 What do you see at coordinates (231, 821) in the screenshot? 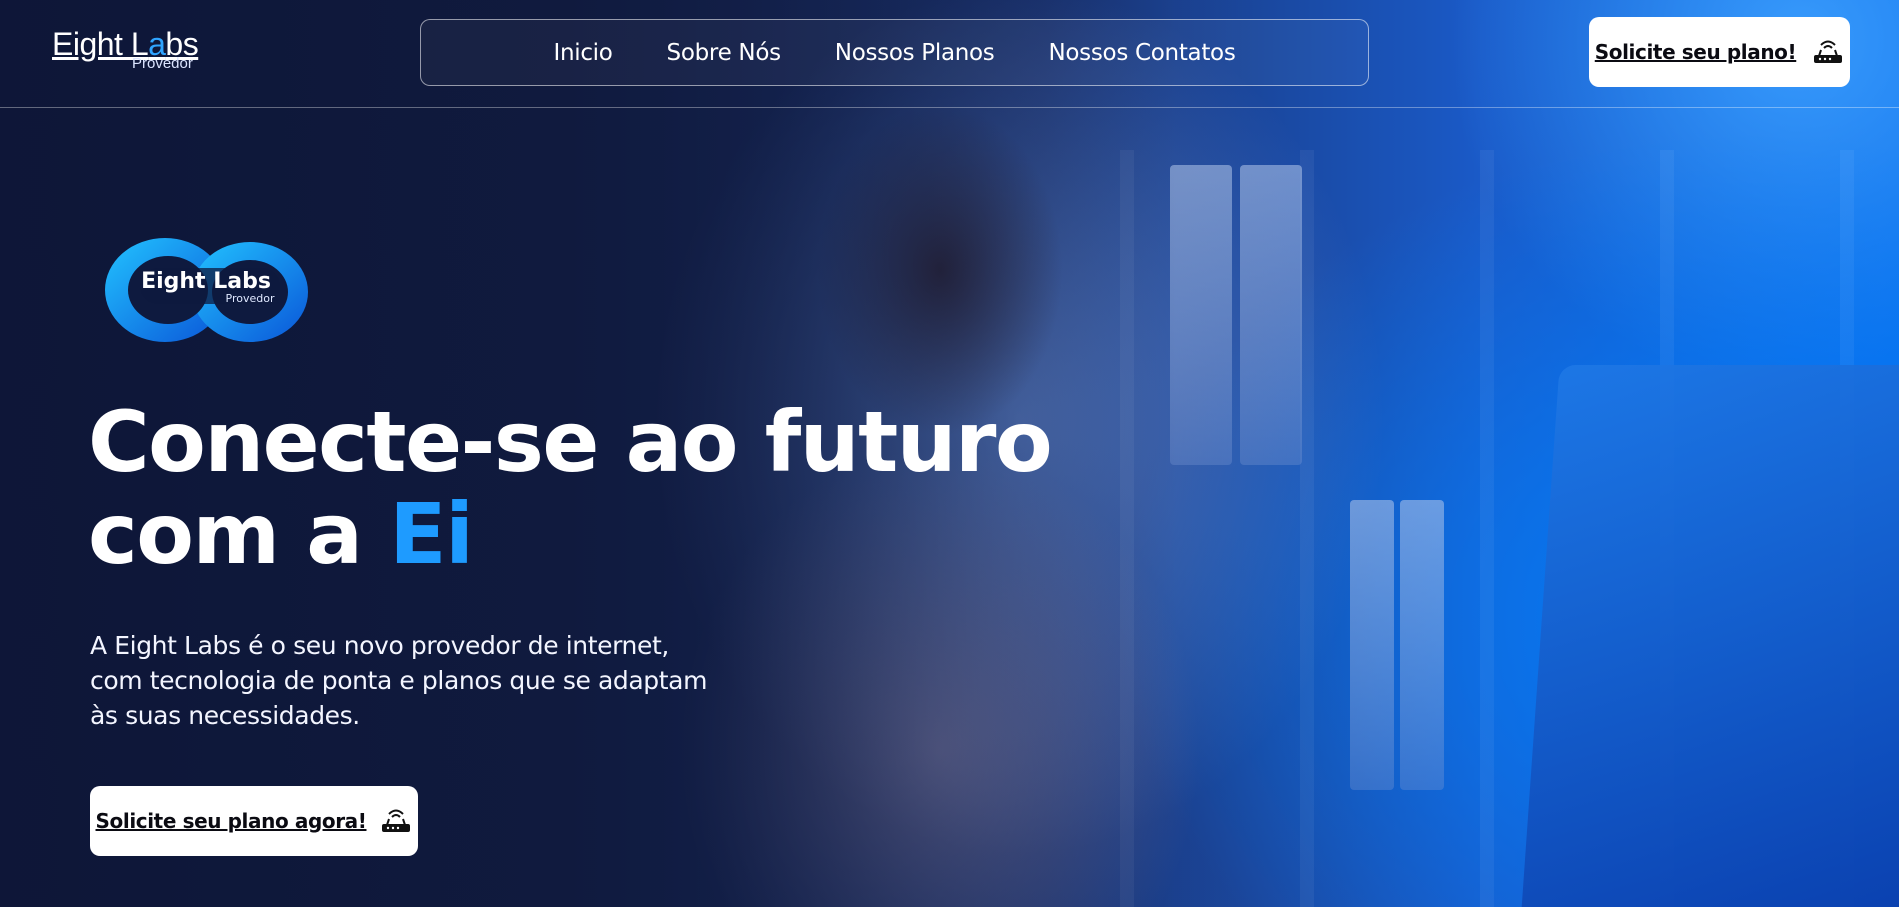
I see `request-plan-now-label: Solicite seu plano agora!` at bounding box center [231, 821].